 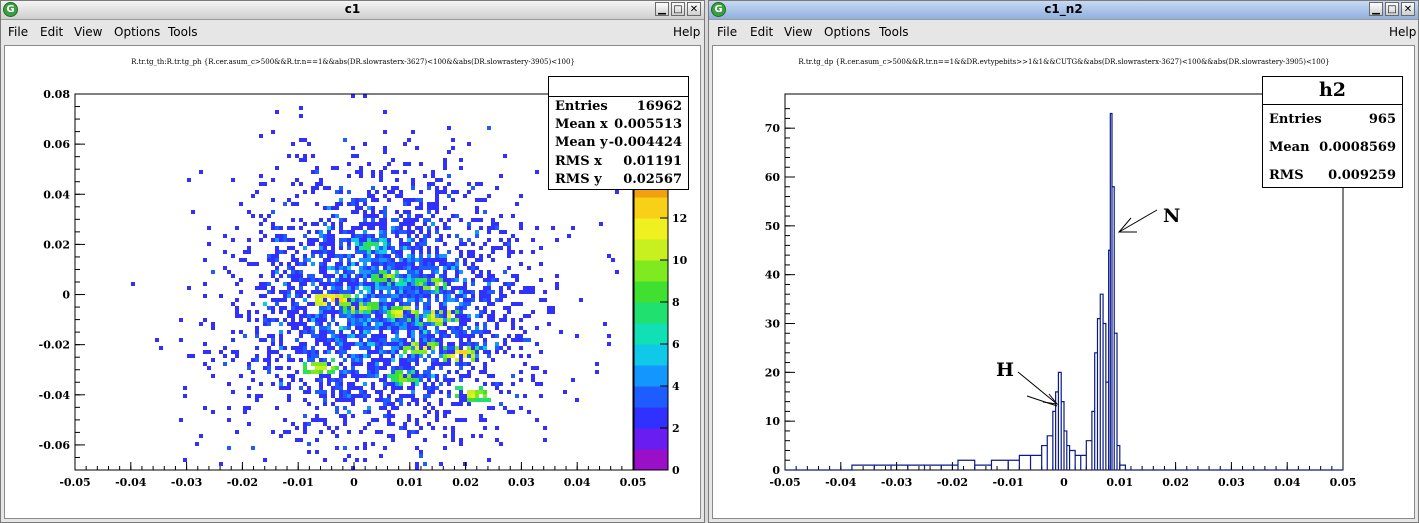 What do you see at coordinates (521, 482) in the screenshot?
I see `x-tick-label: 0.03` at bounding box center [521, 482].